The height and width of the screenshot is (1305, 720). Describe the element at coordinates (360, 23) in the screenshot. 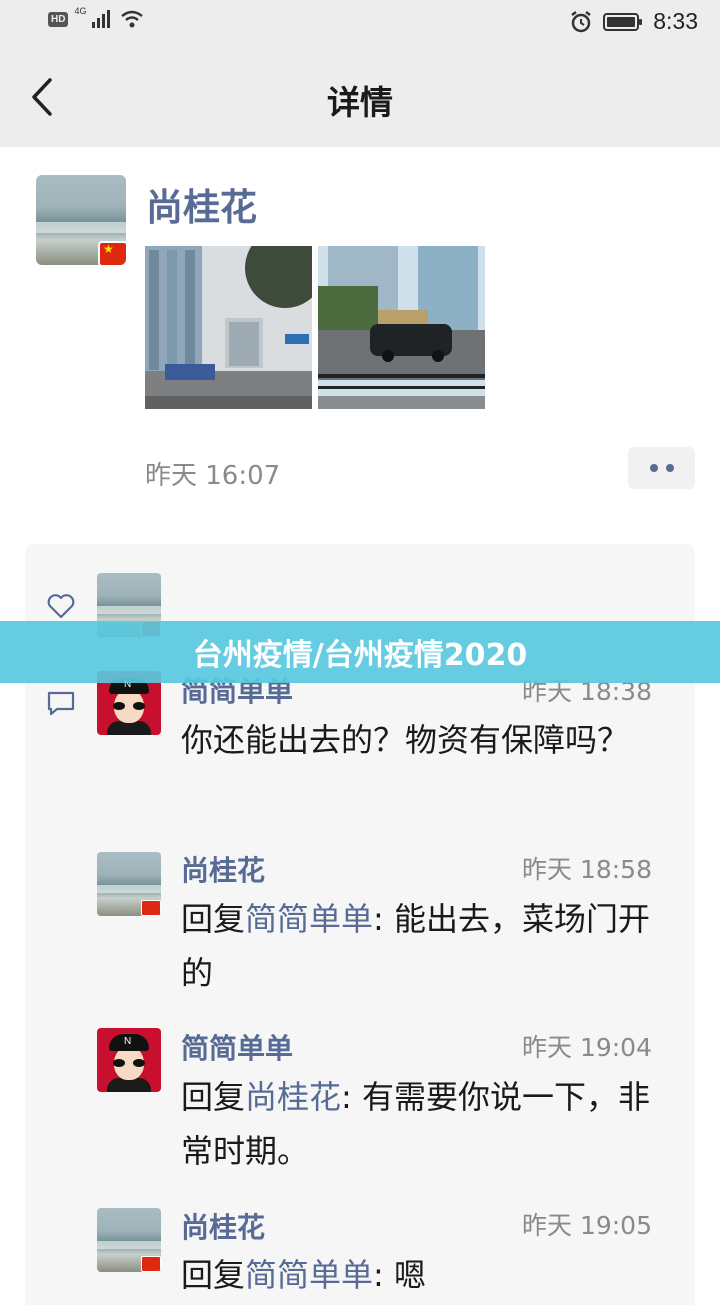

I see `status-bar: HD 4G 8:33` at that location.